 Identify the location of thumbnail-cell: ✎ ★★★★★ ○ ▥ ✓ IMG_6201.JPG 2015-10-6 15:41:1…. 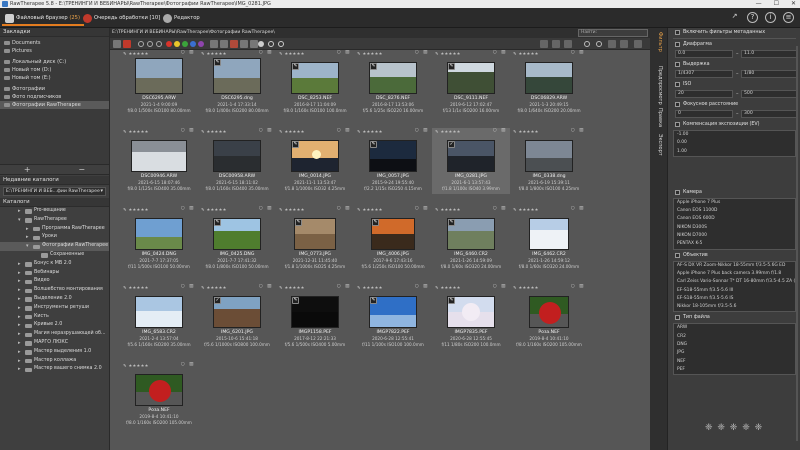
(237, 317).